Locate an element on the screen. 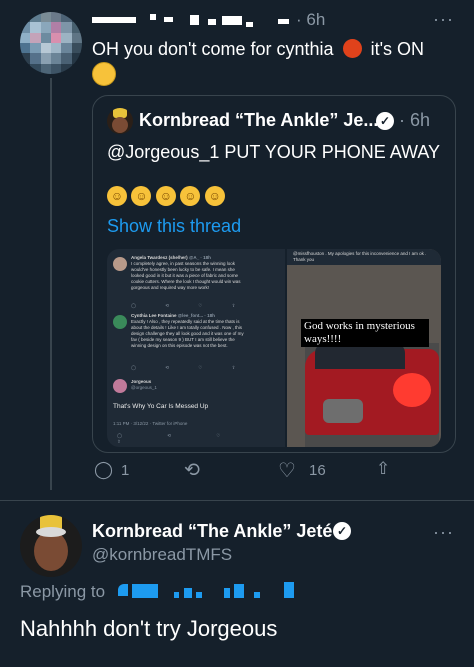 The height and width of the screenshot is (667, 474). like-count: 16 is located at coordinates (317, 470).